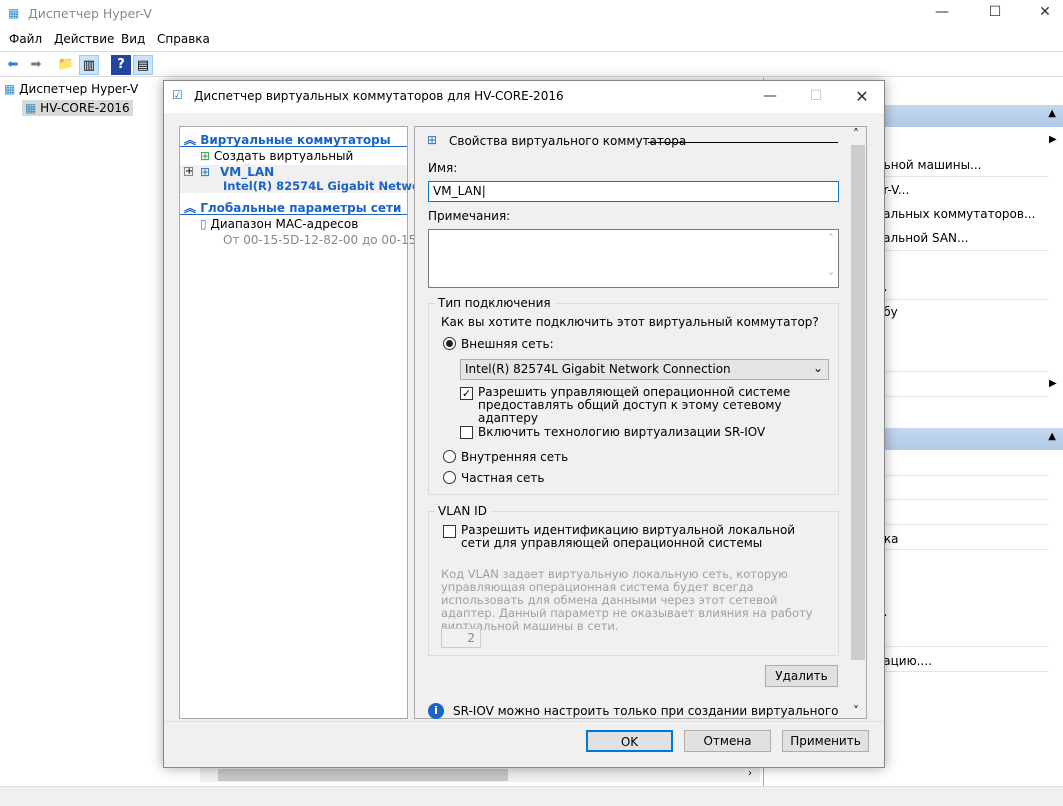 This screenshot has width=1063, height=806. I want to click on internal-network-radio, so click(449, 456).